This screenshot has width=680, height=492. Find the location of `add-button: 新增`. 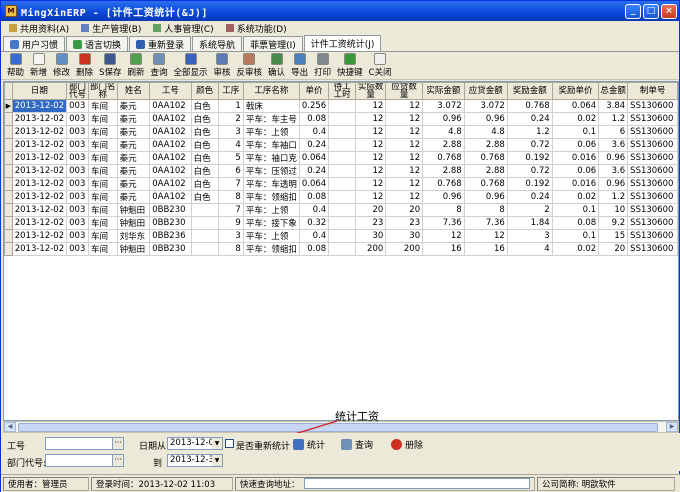

add-button: 新增 is located at coordinates (38, 65).